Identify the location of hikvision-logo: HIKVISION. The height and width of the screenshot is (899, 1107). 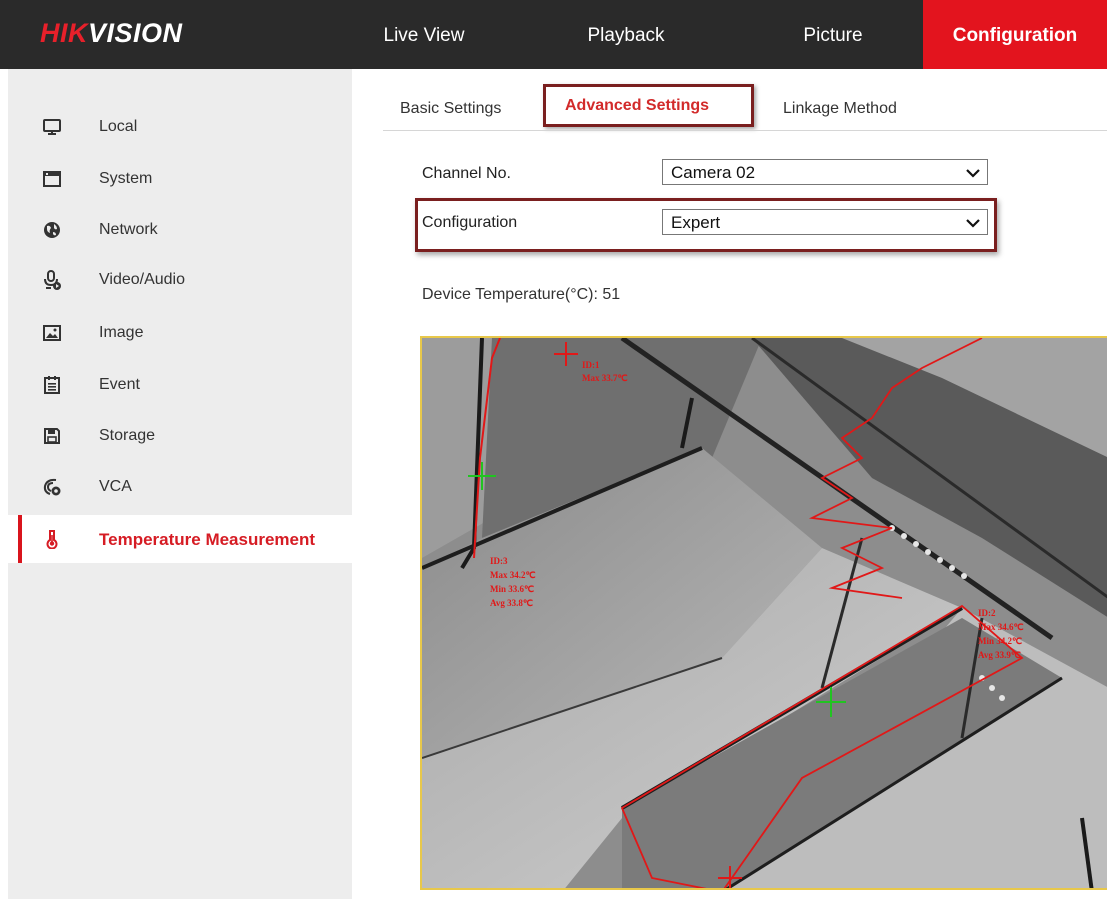
(111, 33).